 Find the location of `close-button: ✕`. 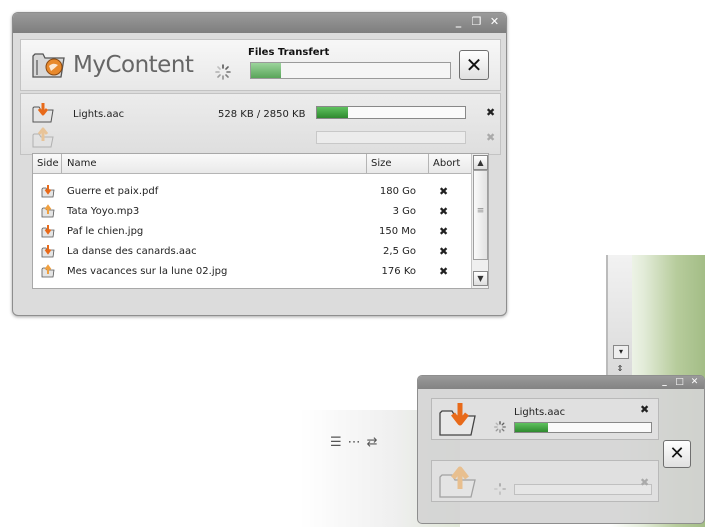

close-button: ✕ is located at coordinates (474, 65).